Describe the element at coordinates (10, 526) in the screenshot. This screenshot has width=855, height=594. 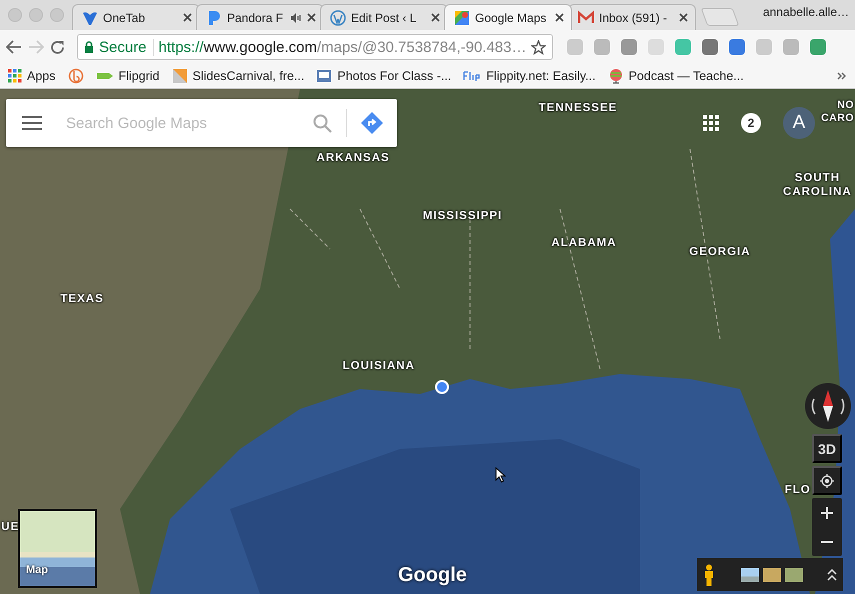
I see `map-label: UE` at that location.